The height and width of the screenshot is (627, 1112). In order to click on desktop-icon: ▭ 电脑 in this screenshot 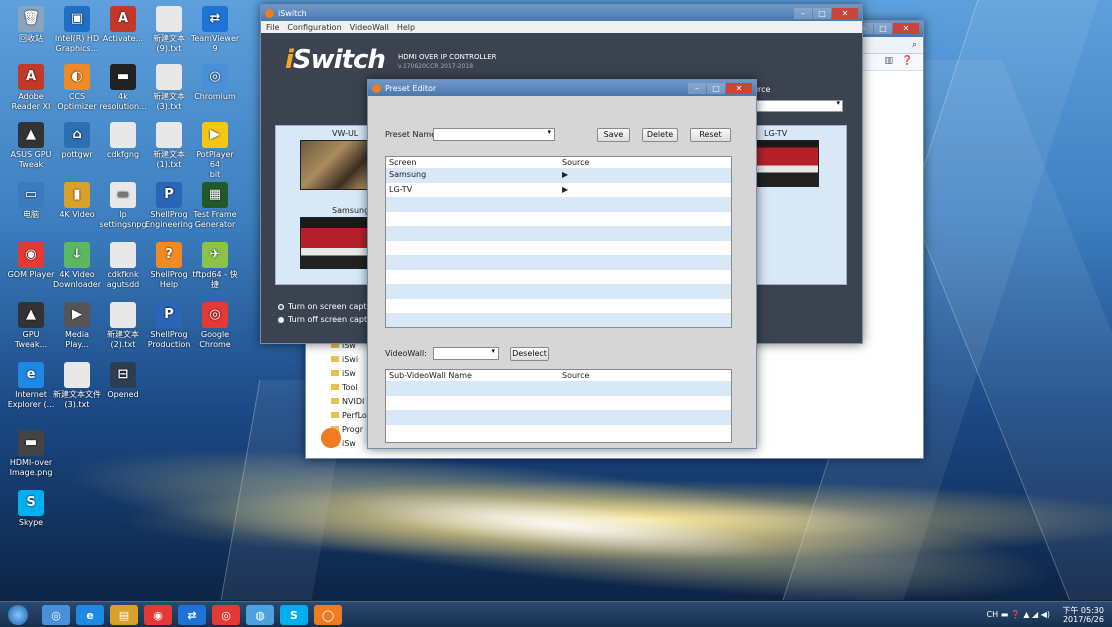, I will do `click(31, 201)`.